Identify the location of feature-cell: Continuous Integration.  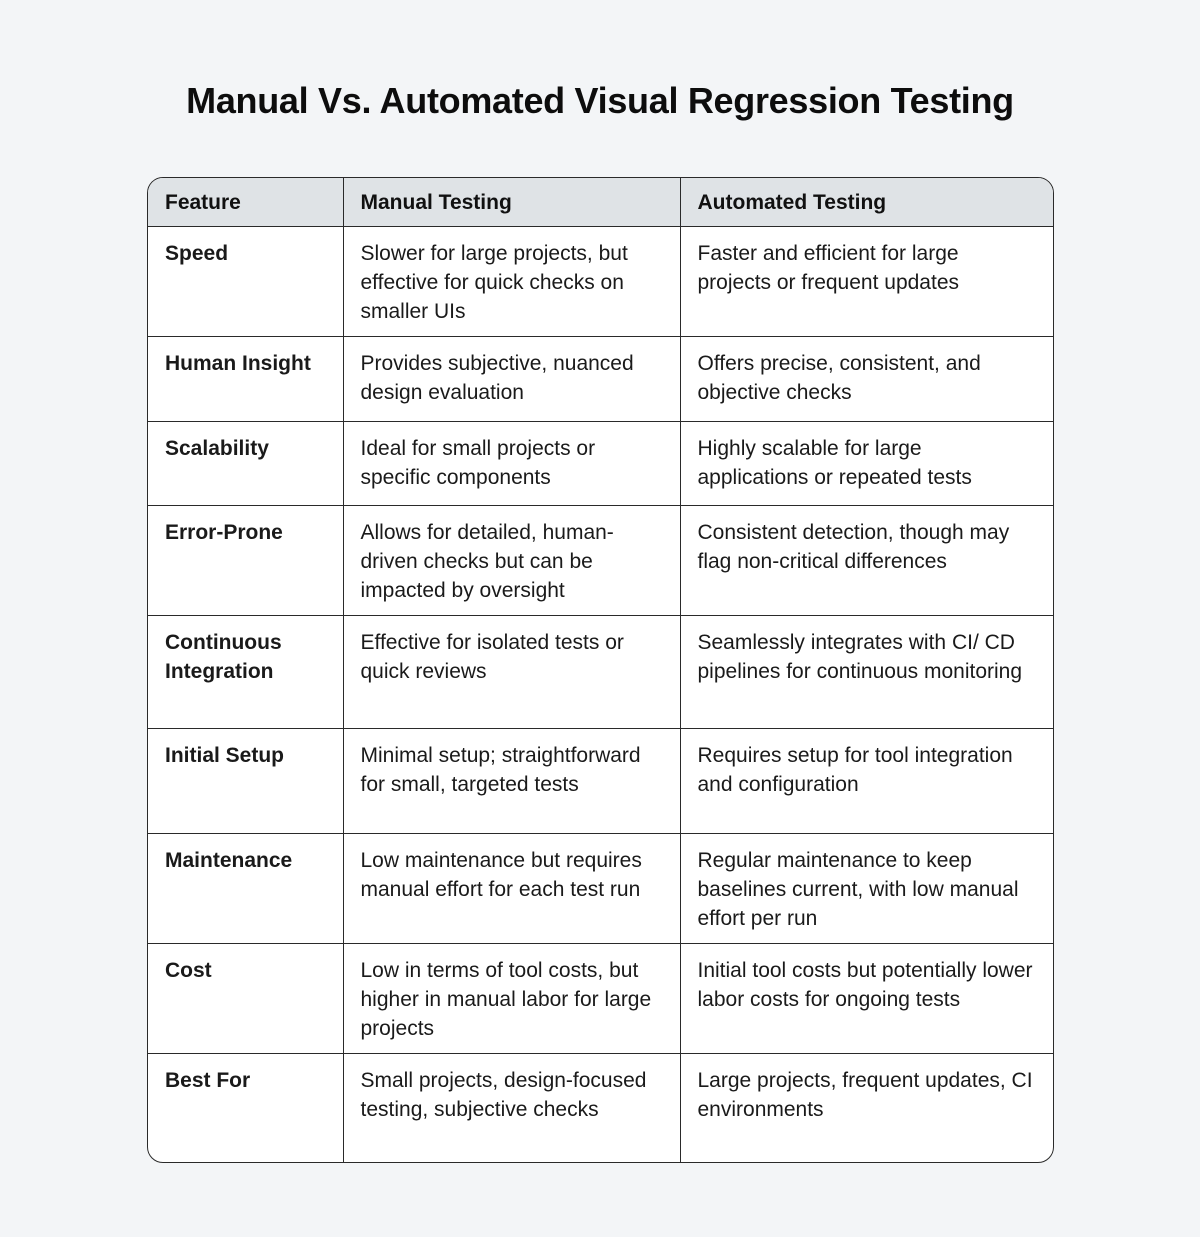
(246, 672).